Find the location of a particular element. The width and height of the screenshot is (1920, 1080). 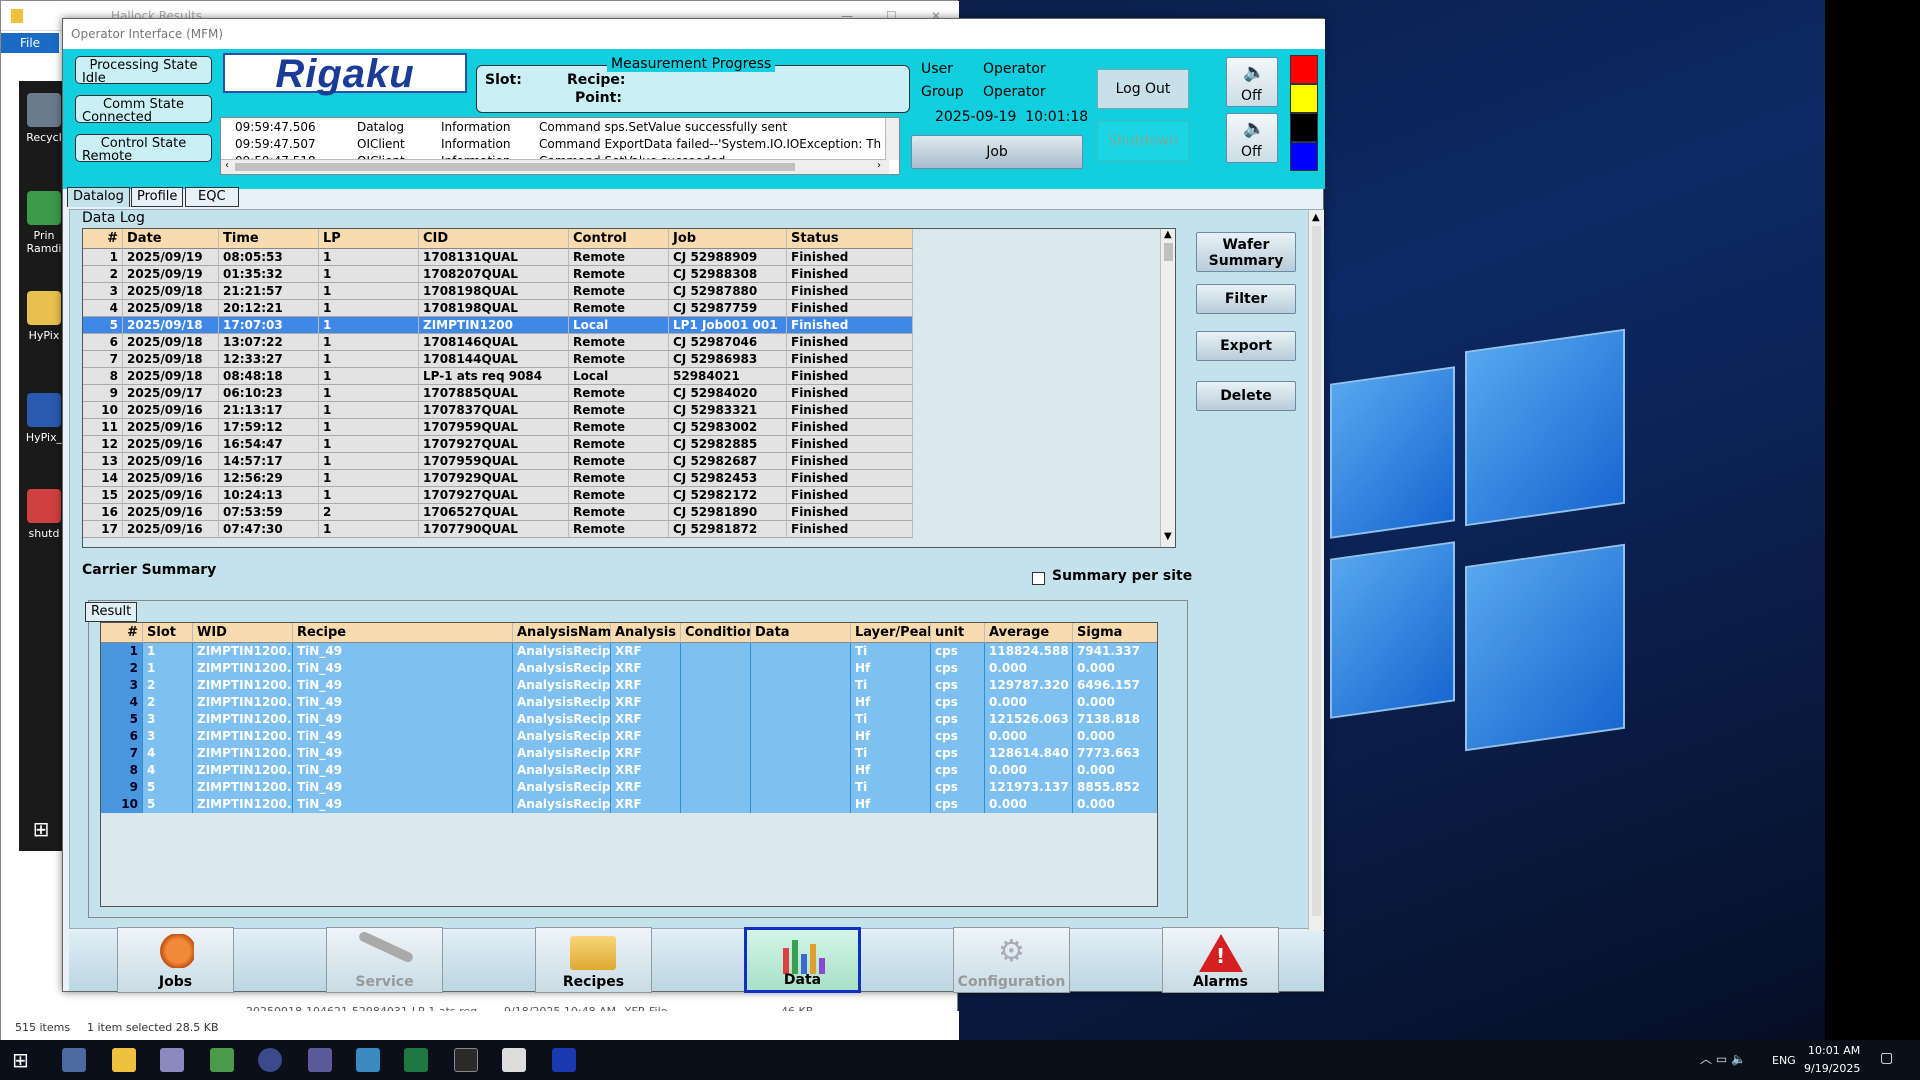

nav-data-button: Data is located at coordinates (802, 960).